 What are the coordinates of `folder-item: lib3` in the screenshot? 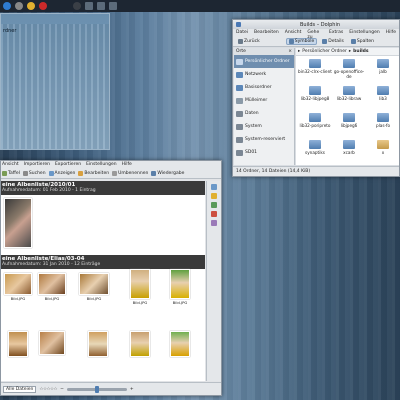 It's located at (383, 98).